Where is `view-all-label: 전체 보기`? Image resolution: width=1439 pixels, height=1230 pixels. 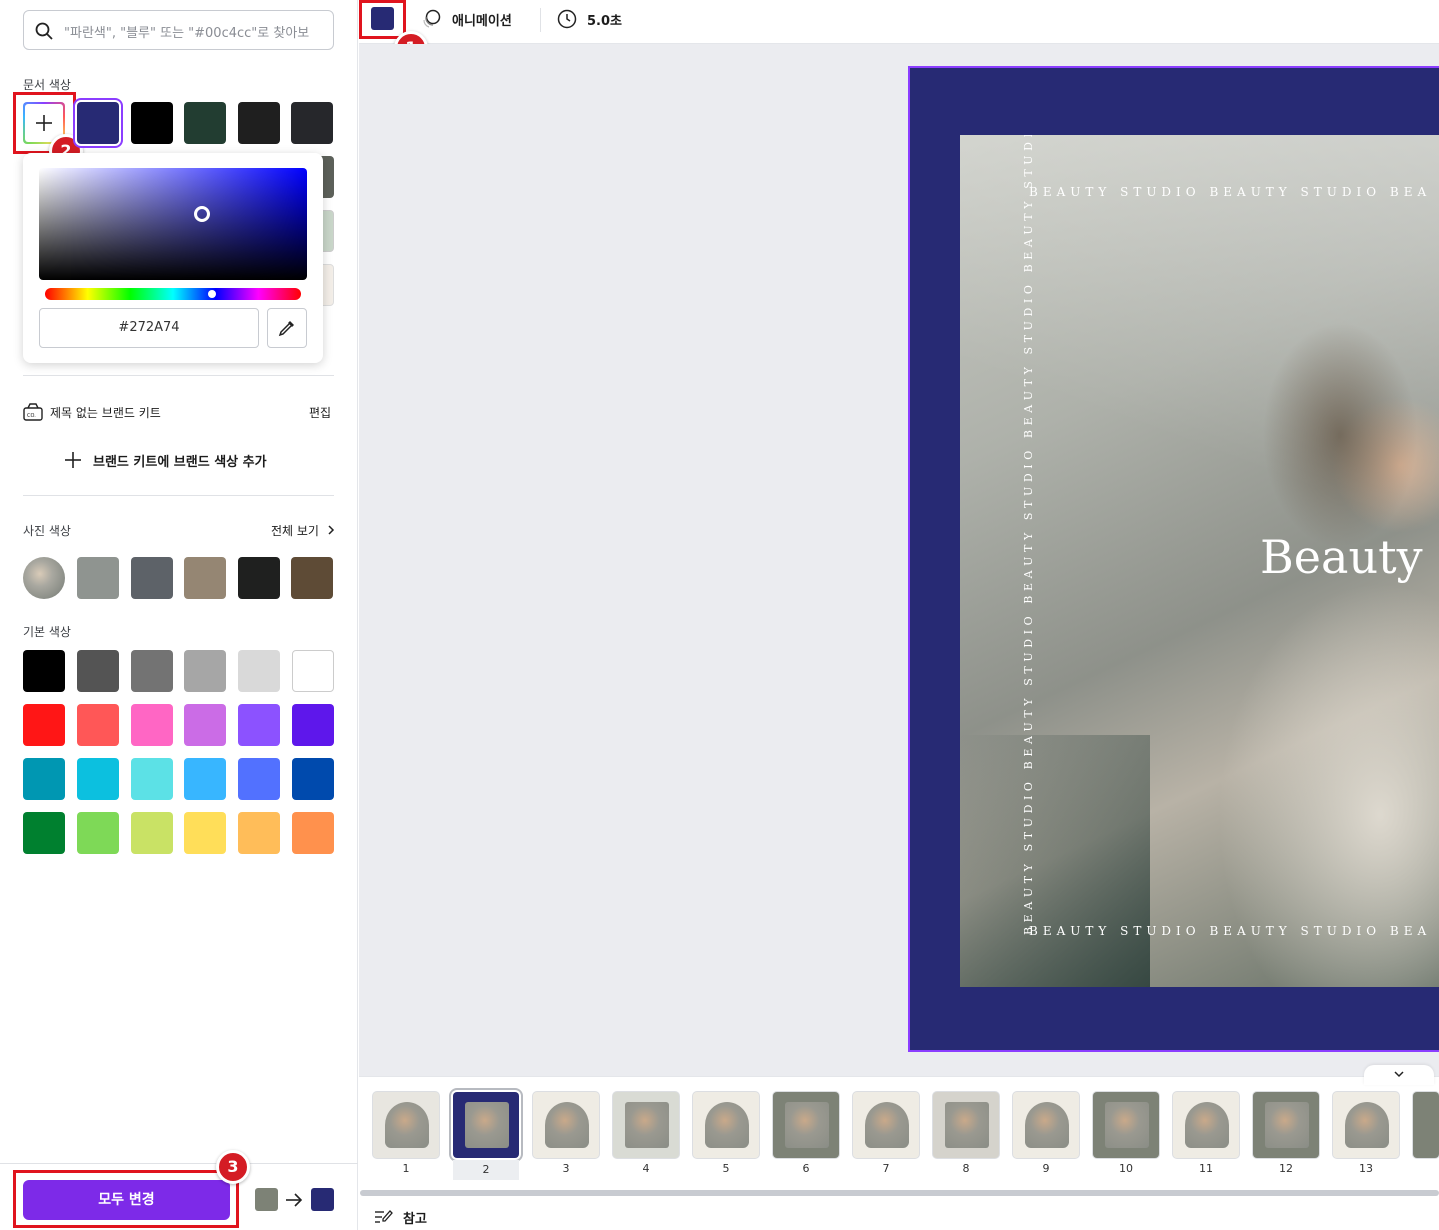
view-all-label: 전체 보기 is located at coordinates (295, 531).